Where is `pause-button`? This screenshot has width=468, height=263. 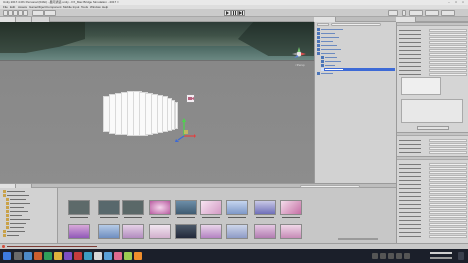
pause-button is located at coordinates (234, 13).